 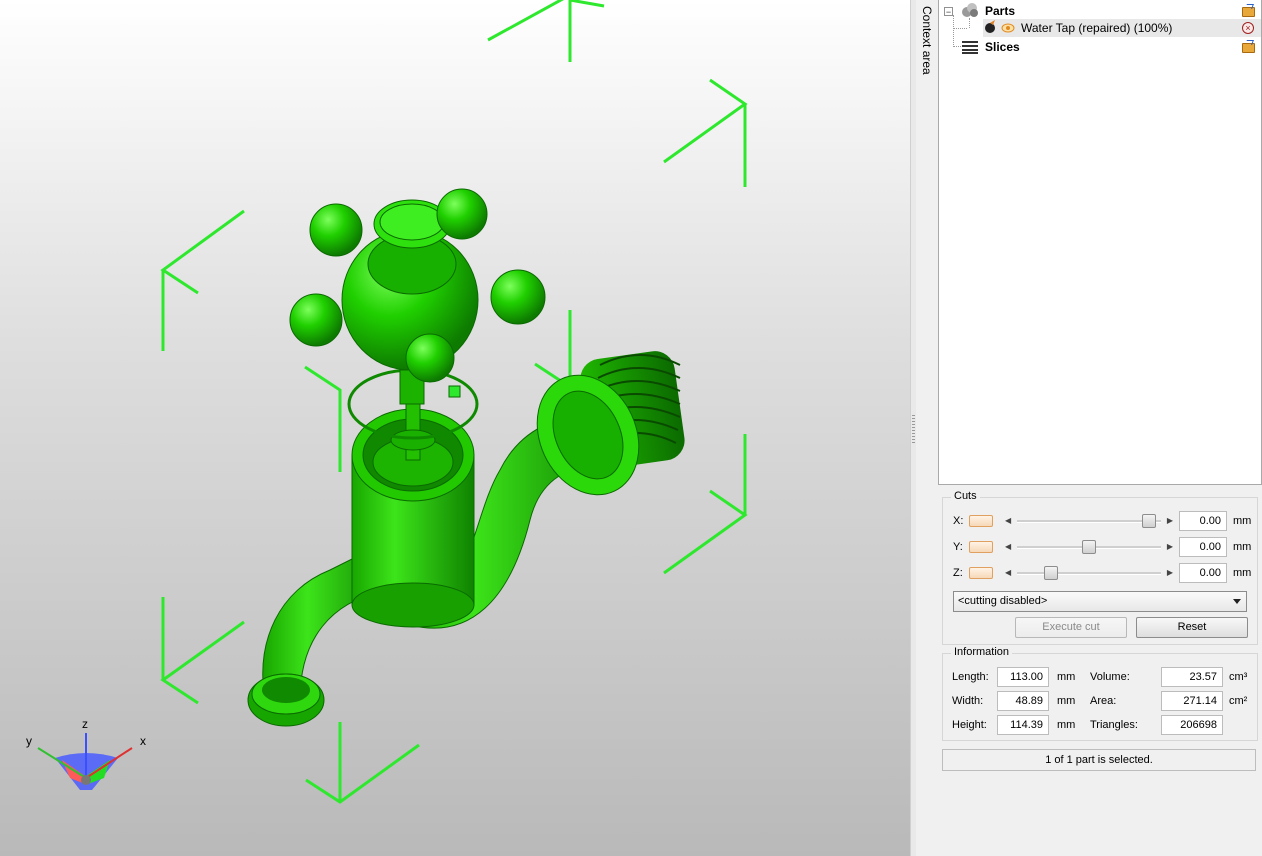 What do you see at coordinates (1066, 677) in the screenshot?
I see `length-unit: mm` at bounding box center [1066, 677].